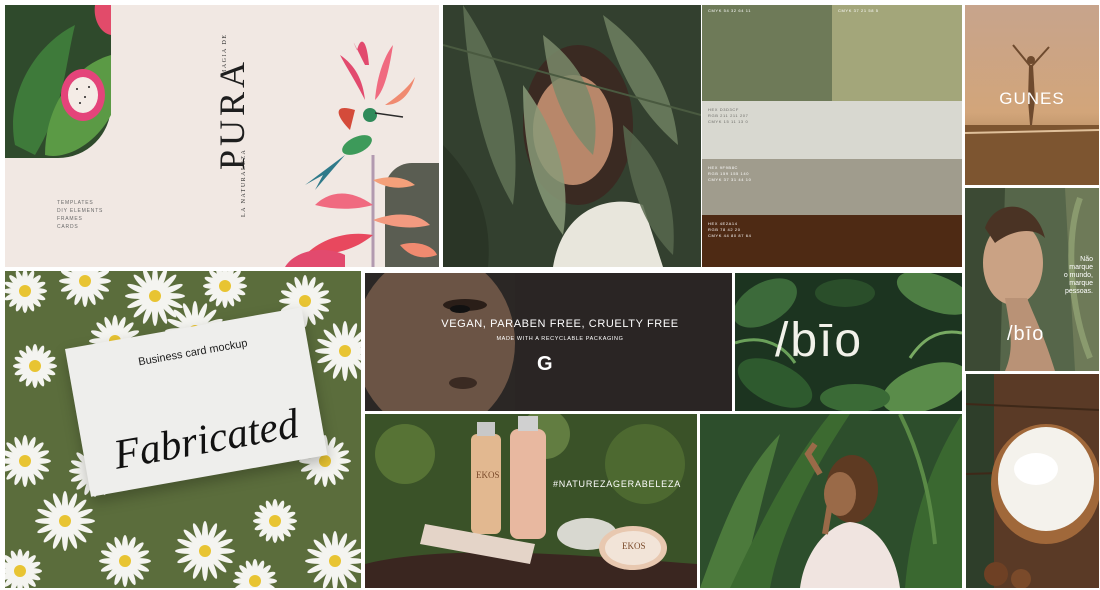 Image resolution: width=1100 pixels, height=590 pixels. I want to click on vegan-face-image, so click(548, 342).